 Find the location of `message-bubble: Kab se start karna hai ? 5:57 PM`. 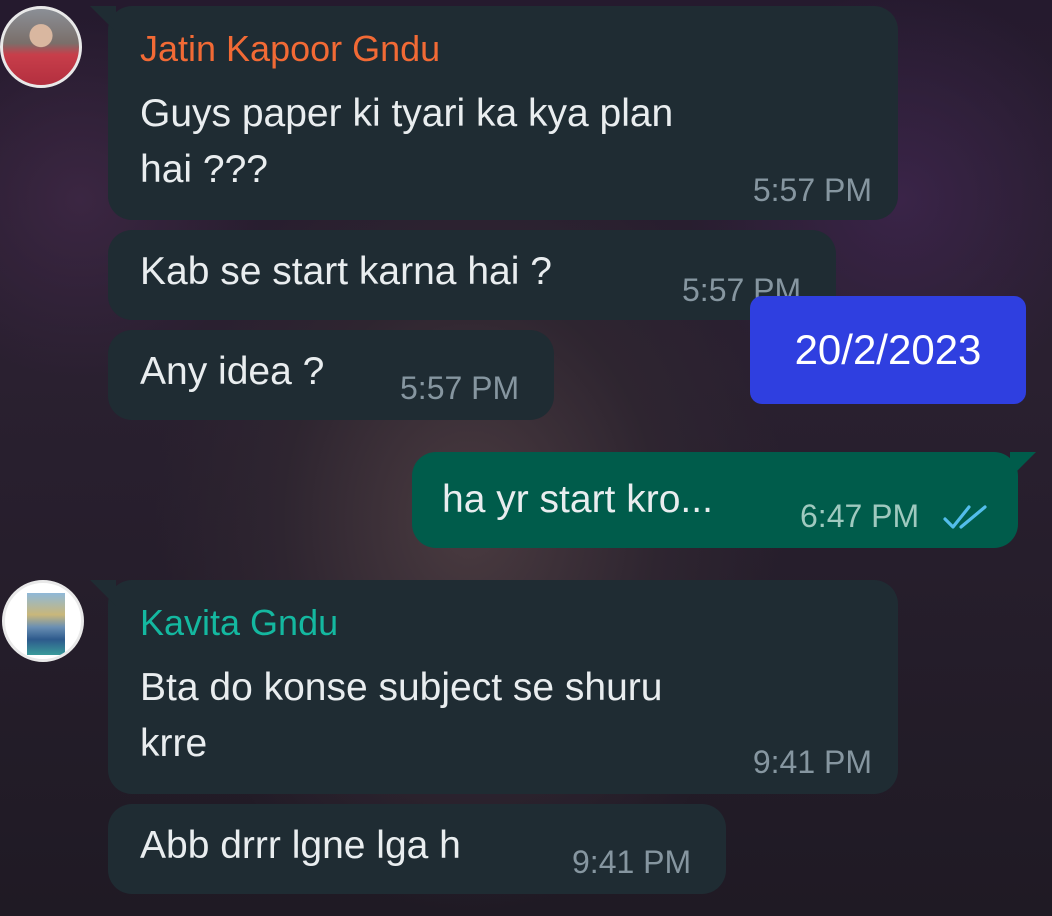

message-bubble: Kab se start karna hai ? 5:57 PM is located at coordinates (472, 275).